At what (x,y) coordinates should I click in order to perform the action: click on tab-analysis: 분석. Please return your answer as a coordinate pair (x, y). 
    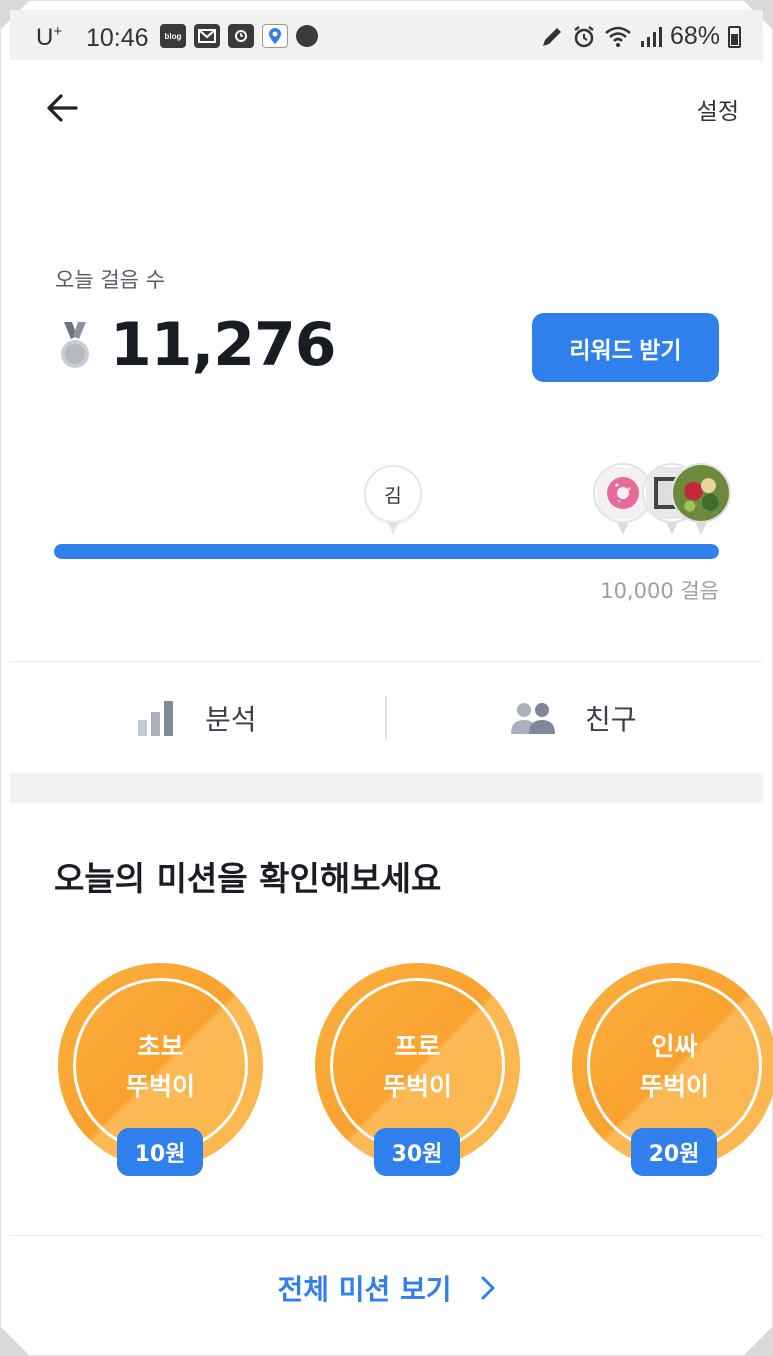
    Looking at the image, I should click on (197, 718).